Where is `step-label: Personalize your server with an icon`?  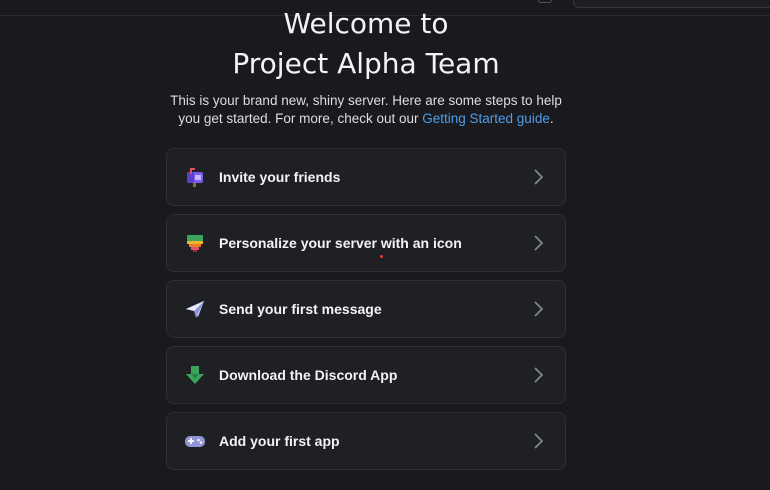
step-label: Personalize your server with an icon is located at coordinates (340, 243).